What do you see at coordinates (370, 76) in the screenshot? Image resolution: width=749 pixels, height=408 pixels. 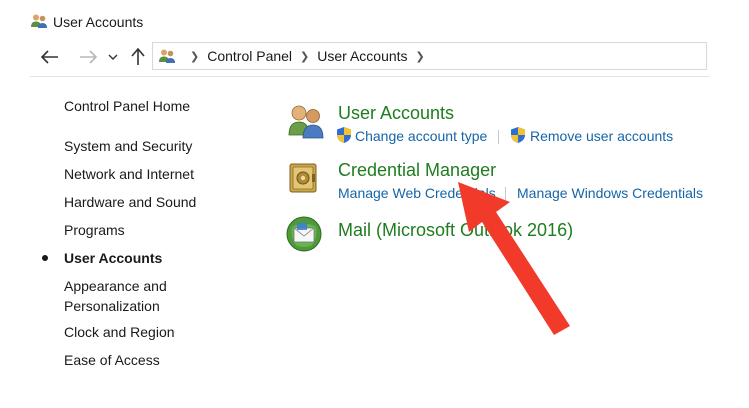 I see `divider` at bounding box center [370, 76].